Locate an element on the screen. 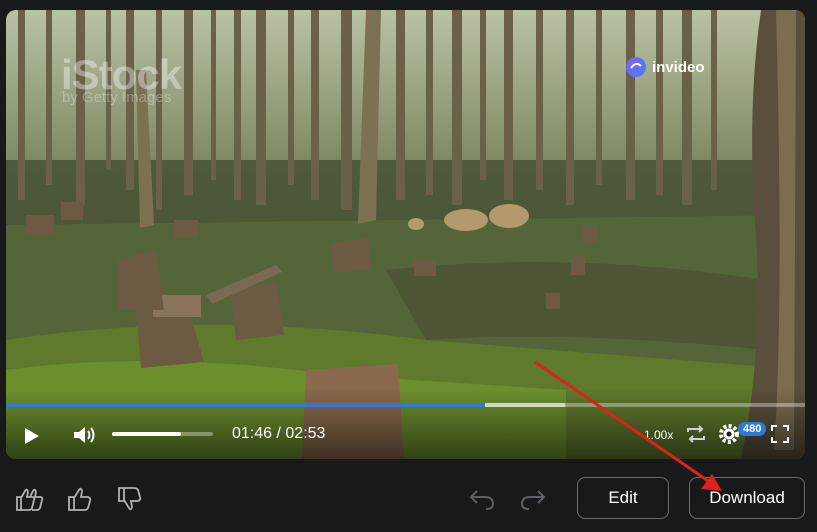 The height and width of the screenshot is (532, 817). double-thumbs-up-icon is located at coordinates (30, 499).